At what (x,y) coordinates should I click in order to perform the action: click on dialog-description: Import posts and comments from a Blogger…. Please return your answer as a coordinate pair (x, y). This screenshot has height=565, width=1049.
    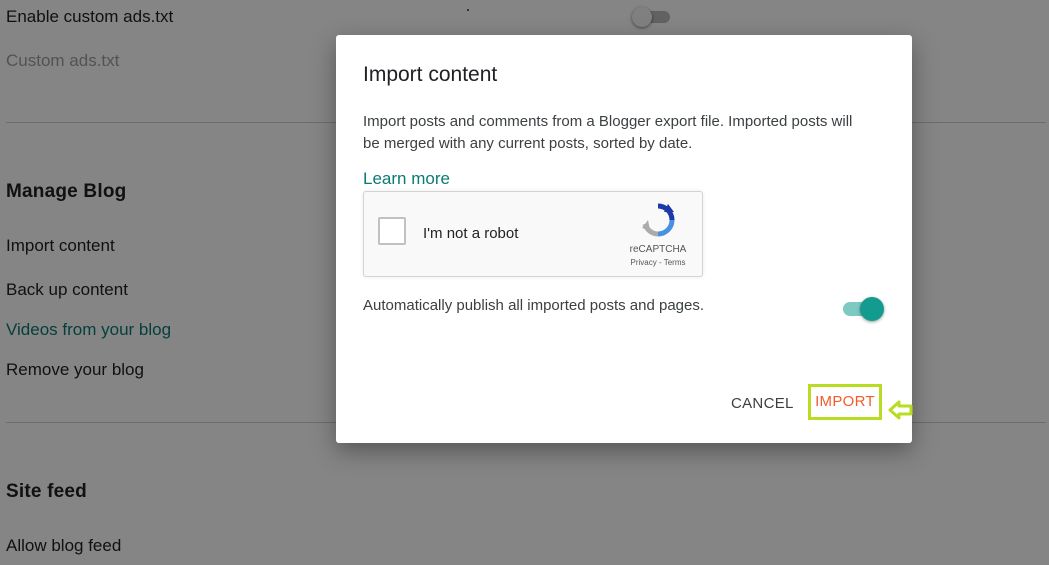
    Looking at the image, I should click on (608, 132).